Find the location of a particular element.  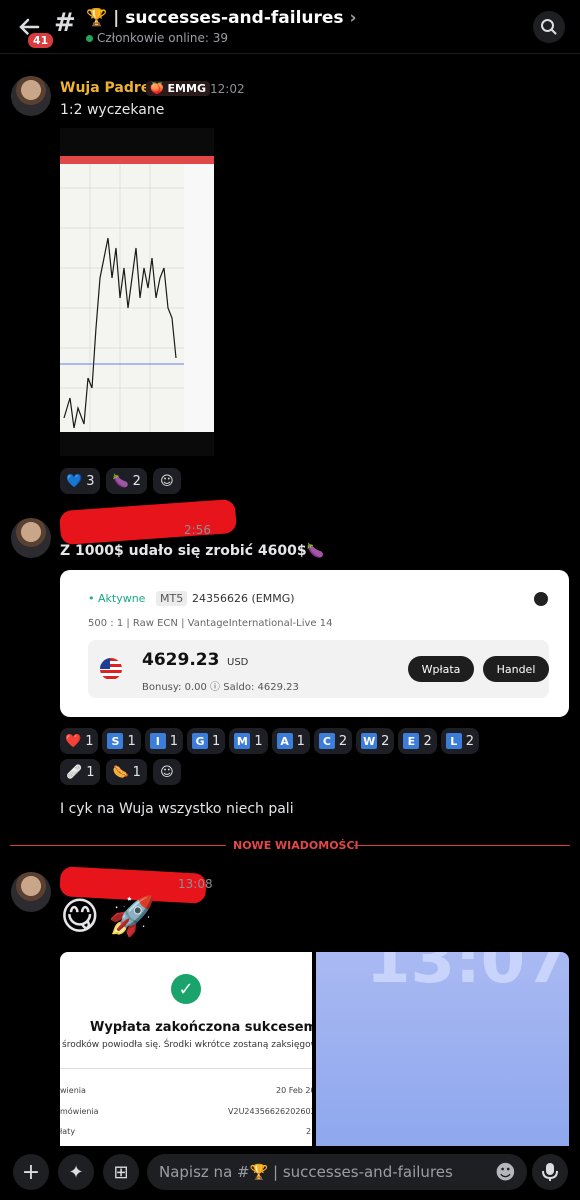

reaction-letter-i: I1 is located at coordinates (164, 741).